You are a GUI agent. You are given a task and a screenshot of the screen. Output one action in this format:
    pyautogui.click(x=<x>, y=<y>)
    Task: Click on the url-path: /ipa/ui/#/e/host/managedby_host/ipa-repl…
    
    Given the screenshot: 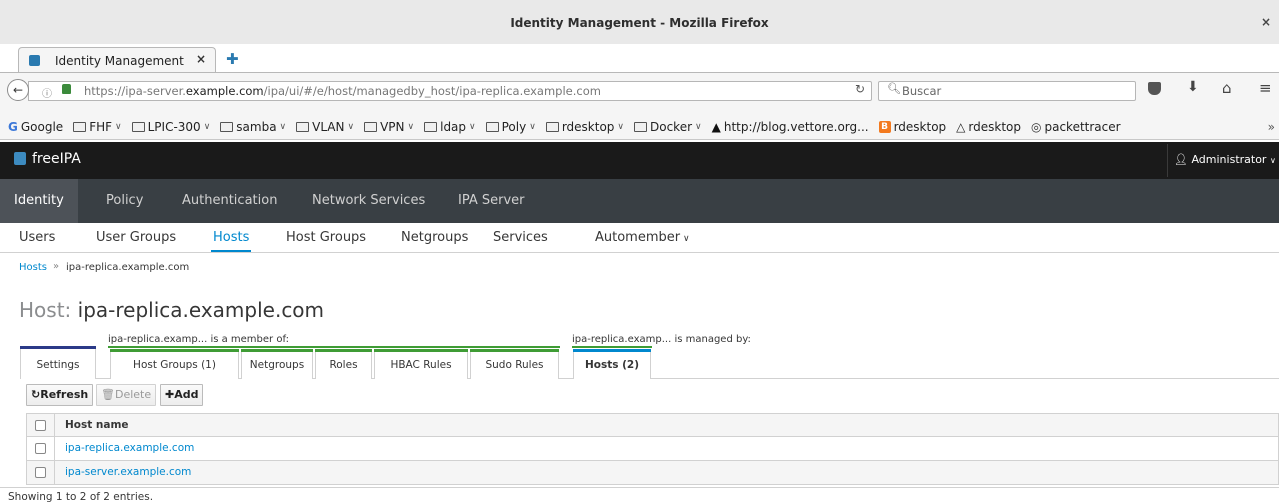 What is the action you would take?
    pyautogui.click(x=432, y=91)
    